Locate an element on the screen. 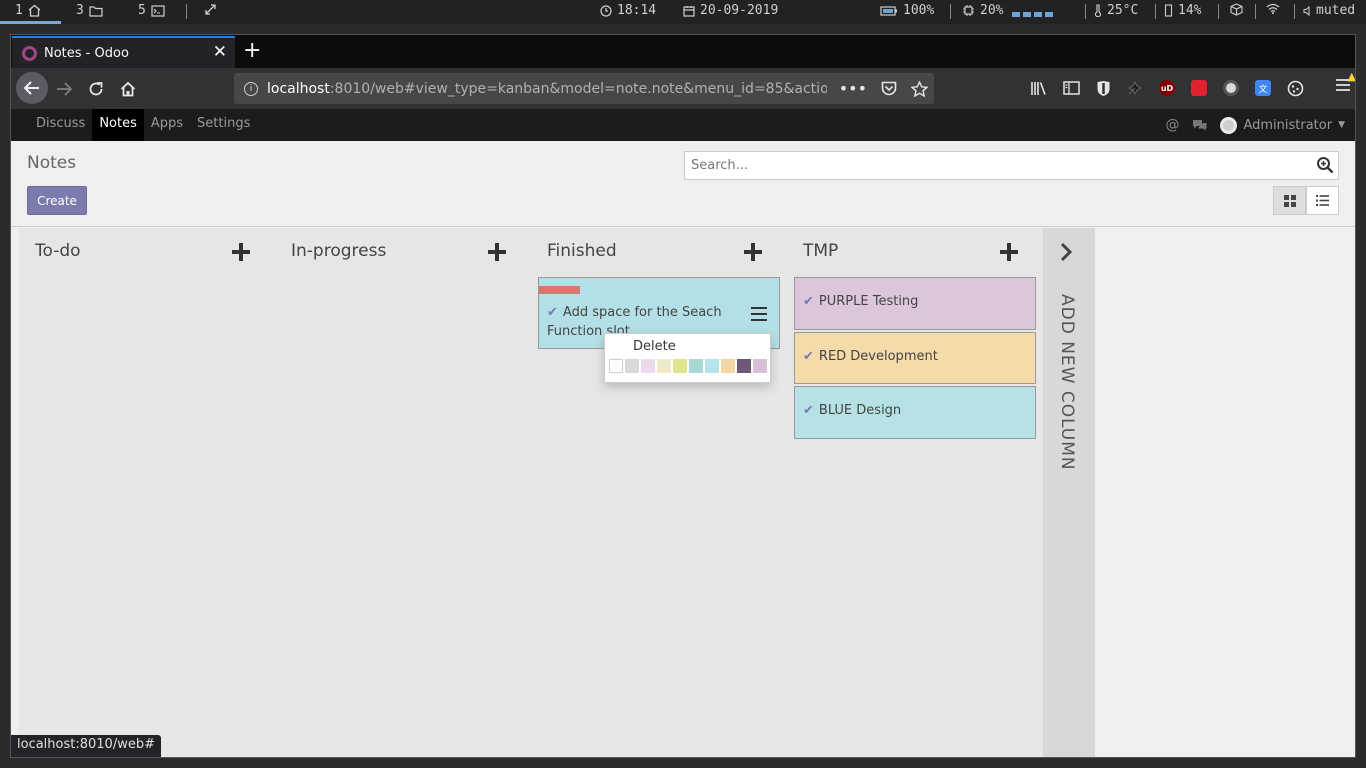 Image resolution: width=1366 pixels, height=768 pixels. kanban-column-todo: To-do is located at coordinates (147, 492).